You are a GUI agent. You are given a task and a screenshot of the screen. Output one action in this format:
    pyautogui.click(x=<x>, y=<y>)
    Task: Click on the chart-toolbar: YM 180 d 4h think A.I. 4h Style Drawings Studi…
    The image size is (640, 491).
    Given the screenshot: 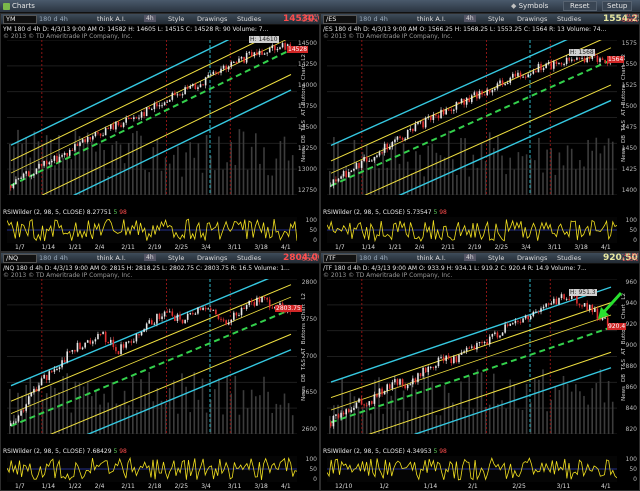 What is the action you would take?
    pyautogui.click(x=160, y=19)
    